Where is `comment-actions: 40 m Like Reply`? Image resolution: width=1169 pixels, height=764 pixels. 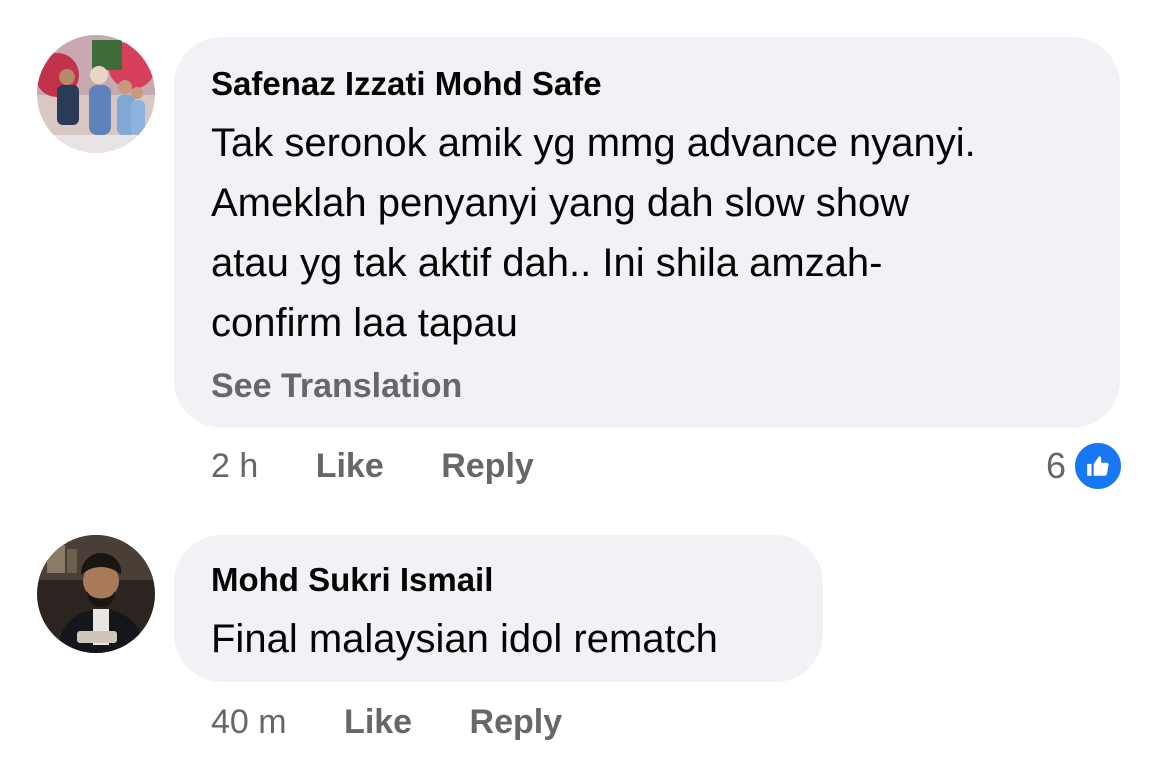 comment-actions: 40 m Like Reply is located at coordinates (386, 722).